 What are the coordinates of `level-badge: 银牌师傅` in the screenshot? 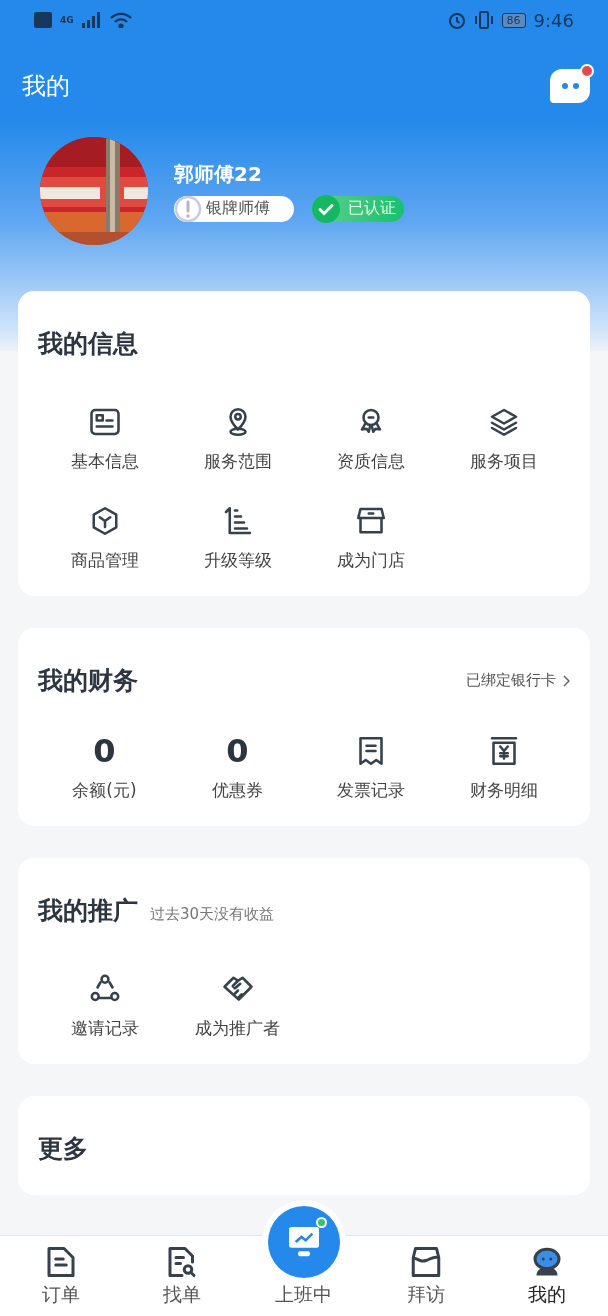 It's located at (234, 208).